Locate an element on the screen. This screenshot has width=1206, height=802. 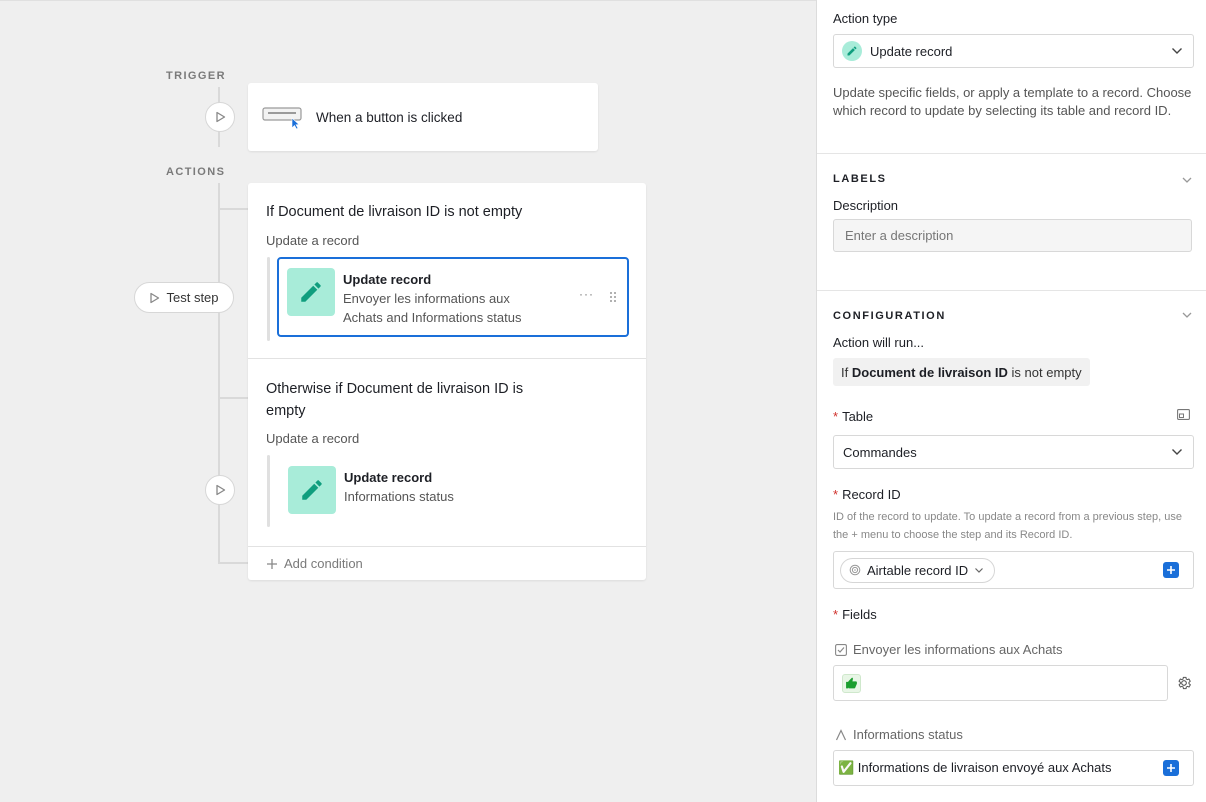
condition-field: Document de livraison ID is located at coordinates (929, 372).